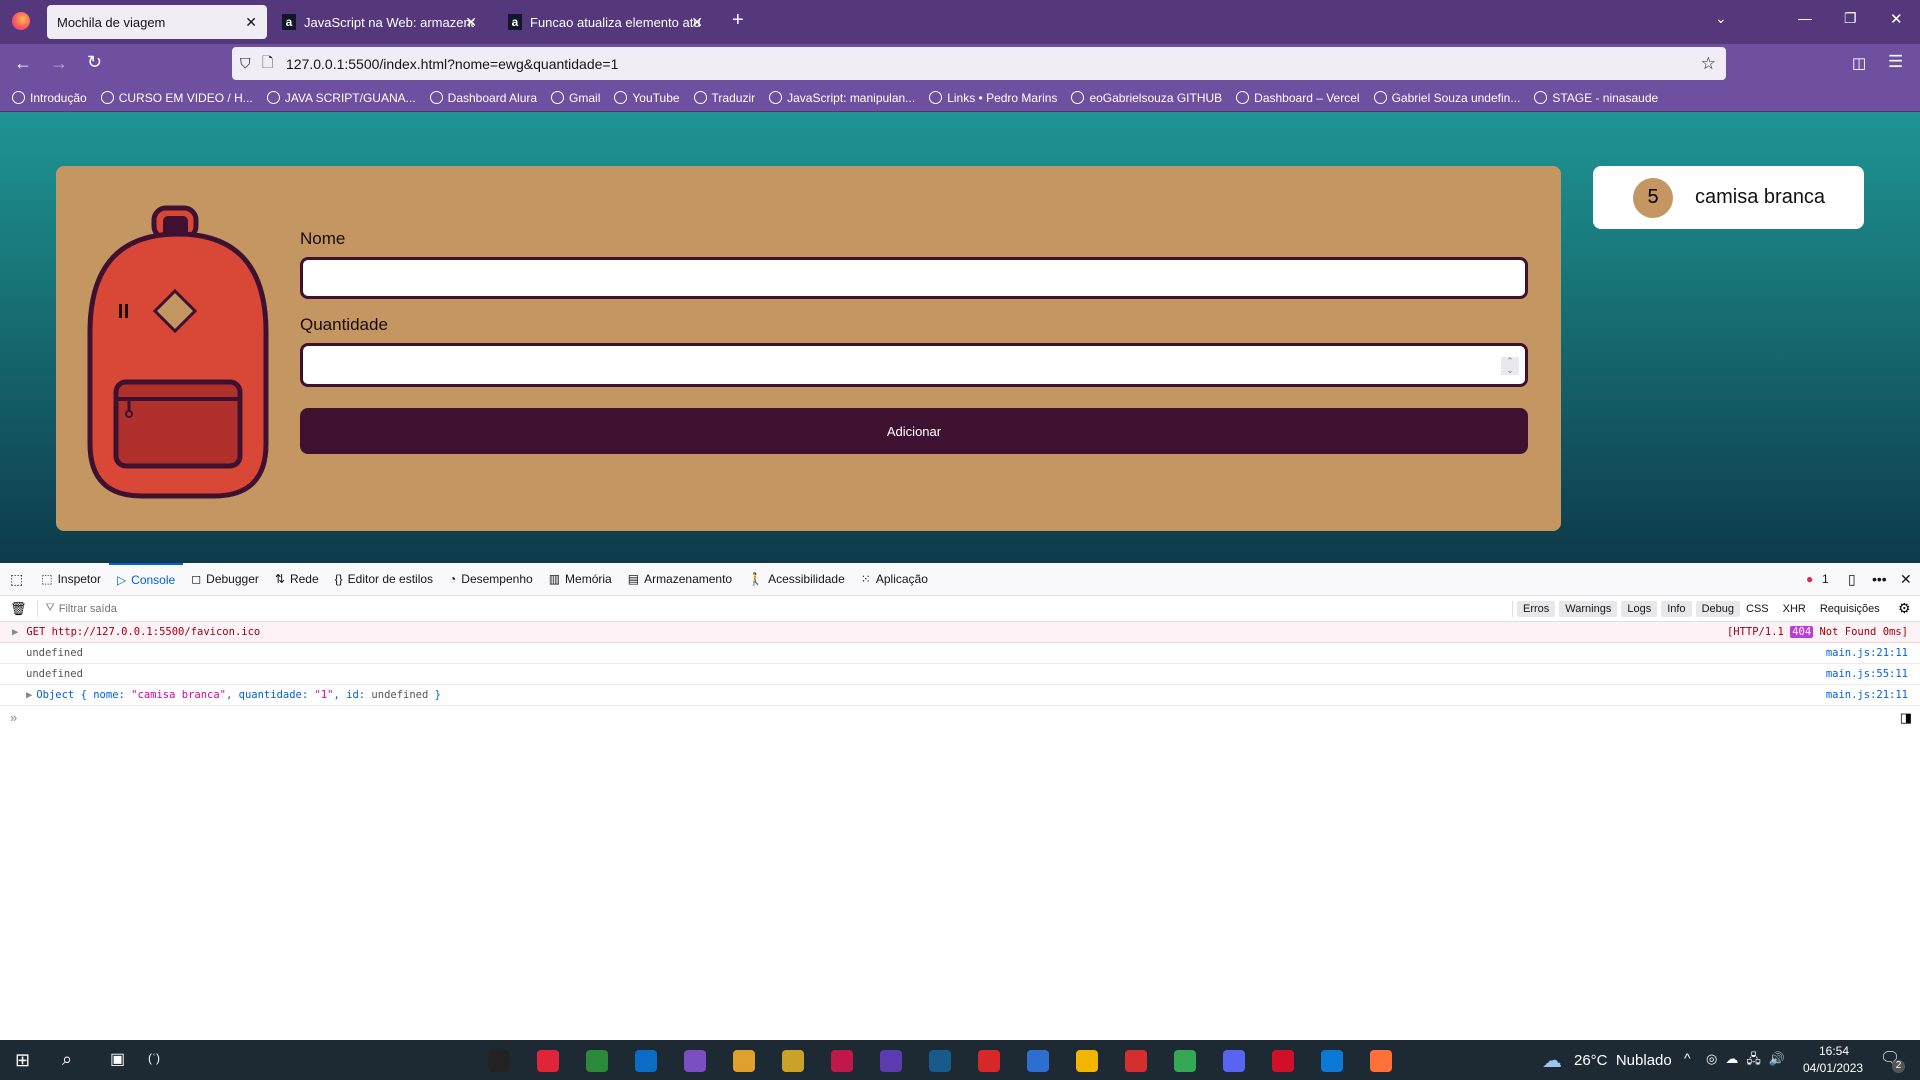 The height and width of the screenshot is (1080, 1920). Describe the element at coordinates (157, 22) in the screenshot. I see `tab-mochila: Mochila de viagem ✕` at that location.